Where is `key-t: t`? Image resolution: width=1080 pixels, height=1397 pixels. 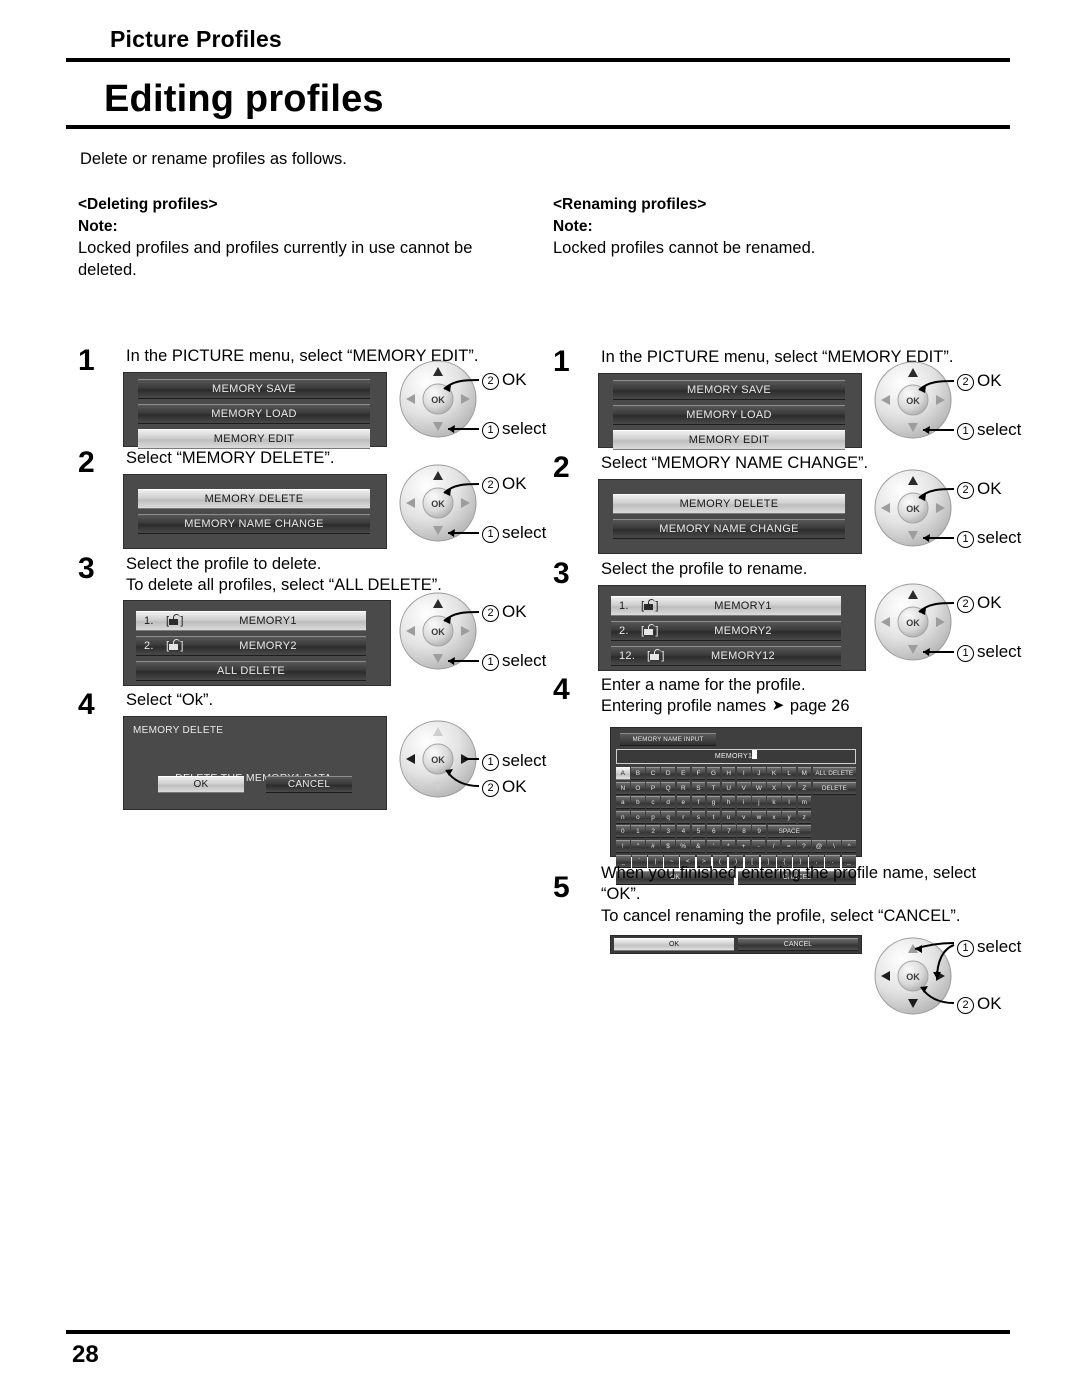 key-t: t is located at coordinates (713, 817).